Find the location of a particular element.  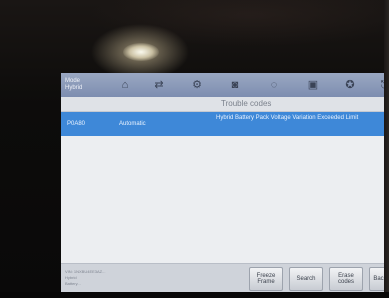

car-icon: ◙ is located at coordinates (235, 85).